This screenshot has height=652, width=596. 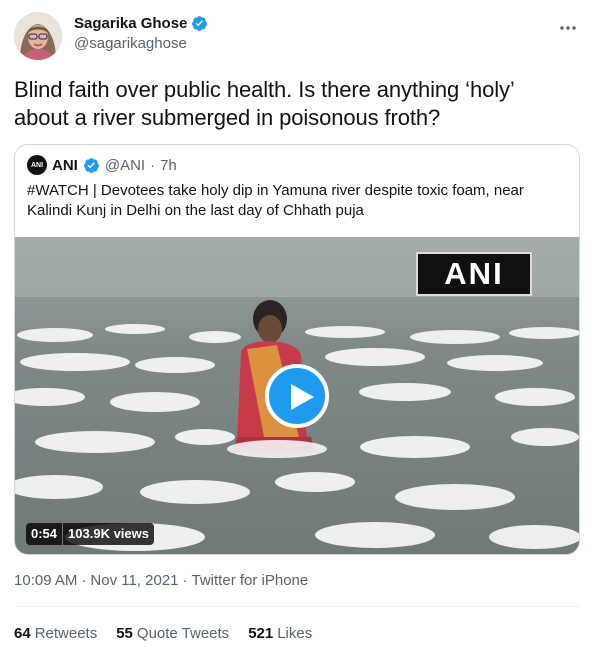 What do you see at coordinates (45, 580) in the screenshot?
I see `tweet-time: 10:09 AM` at bounding box center [45, 580].